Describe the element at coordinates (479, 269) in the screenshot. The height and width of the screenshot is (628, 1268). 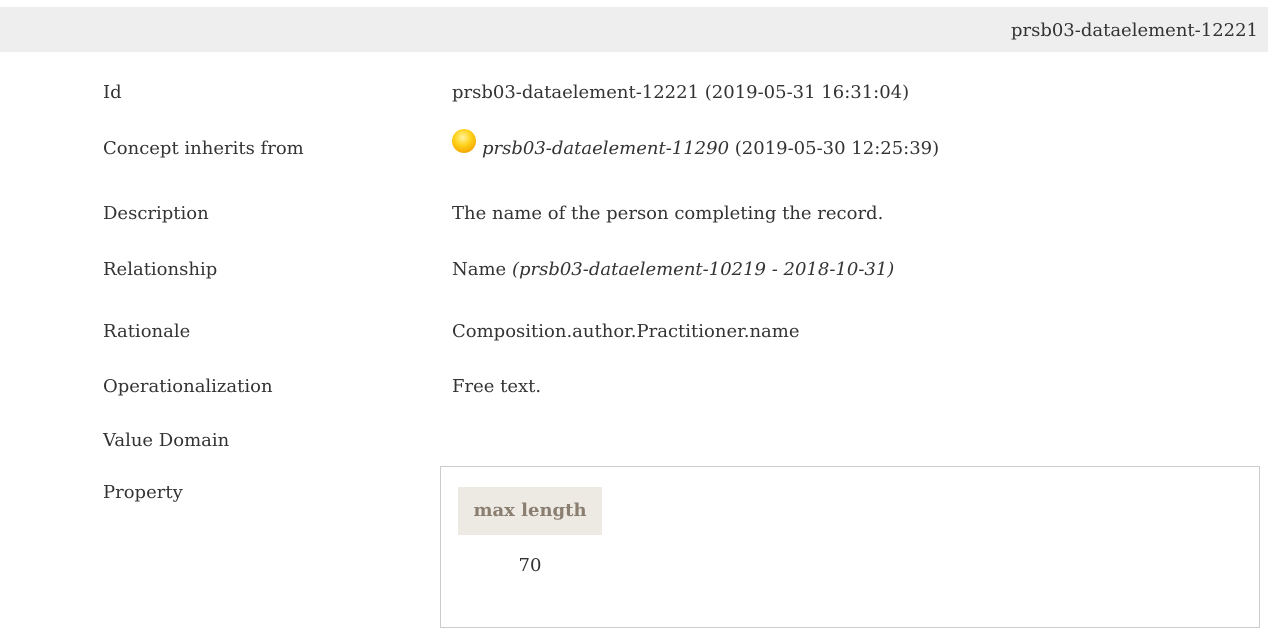
I see `relationship-name: Name` at that location.